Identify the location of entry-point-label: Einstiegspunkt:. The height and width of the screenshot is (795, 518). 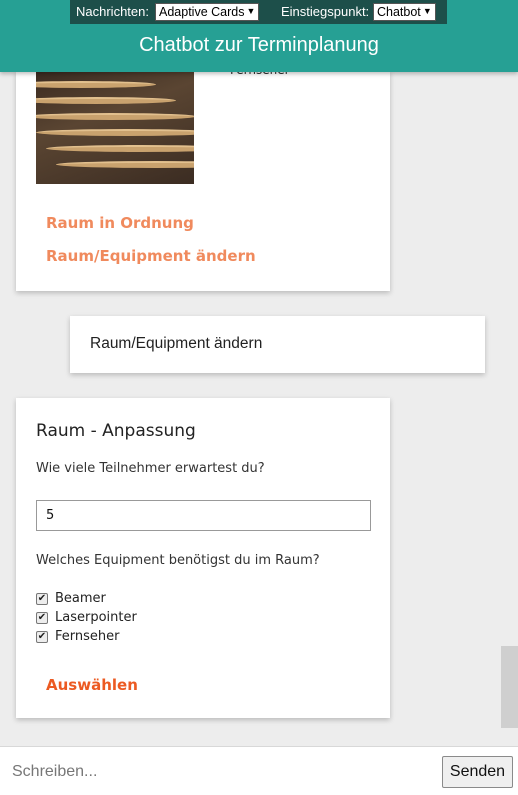
(325, 11).